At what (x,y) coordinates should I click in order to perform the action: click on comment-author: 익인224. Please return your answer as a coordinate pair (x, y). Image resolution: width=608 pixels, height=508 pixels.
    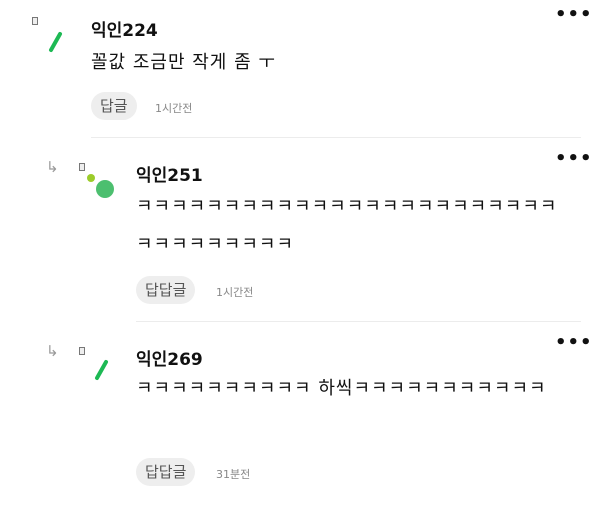
    Looking at the image, I should click on (124, 28).